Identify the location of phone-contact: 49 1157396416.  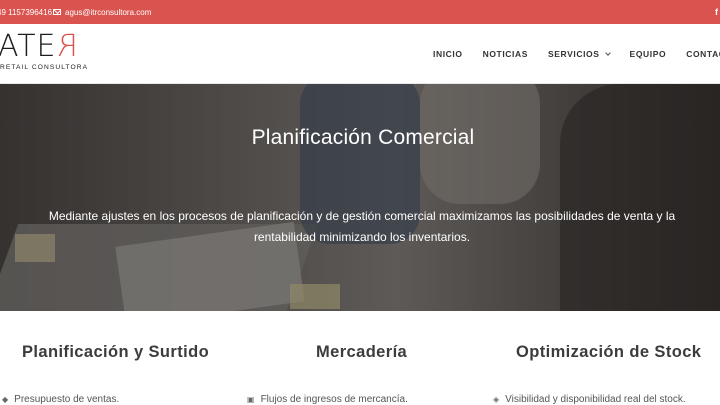
(26, 12).